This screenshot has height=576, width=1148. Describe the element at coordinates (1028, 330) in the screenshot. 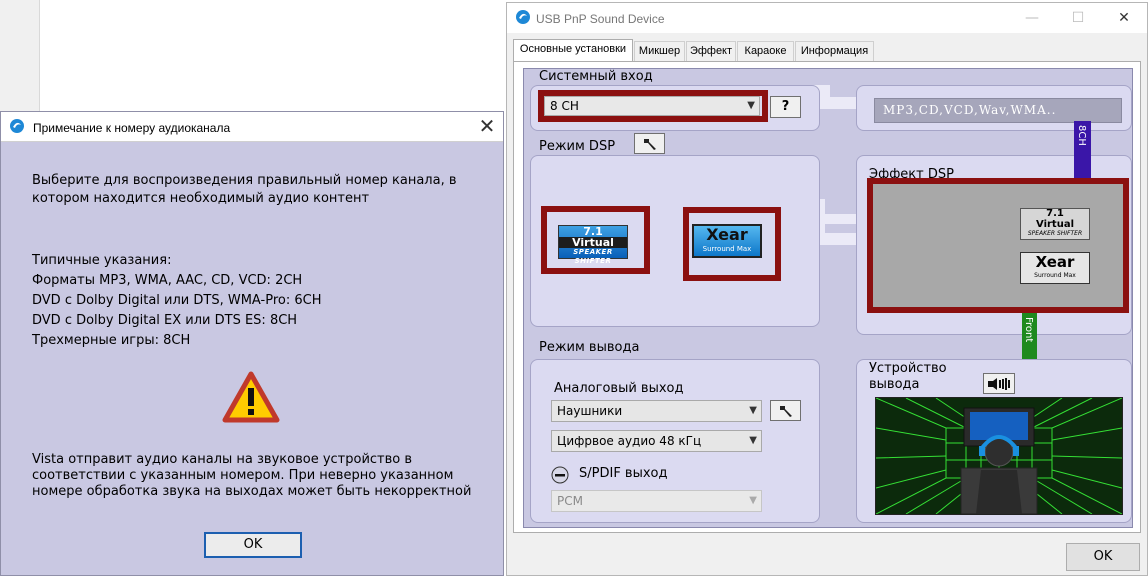

I see `tag-front-text: Front` at that location.